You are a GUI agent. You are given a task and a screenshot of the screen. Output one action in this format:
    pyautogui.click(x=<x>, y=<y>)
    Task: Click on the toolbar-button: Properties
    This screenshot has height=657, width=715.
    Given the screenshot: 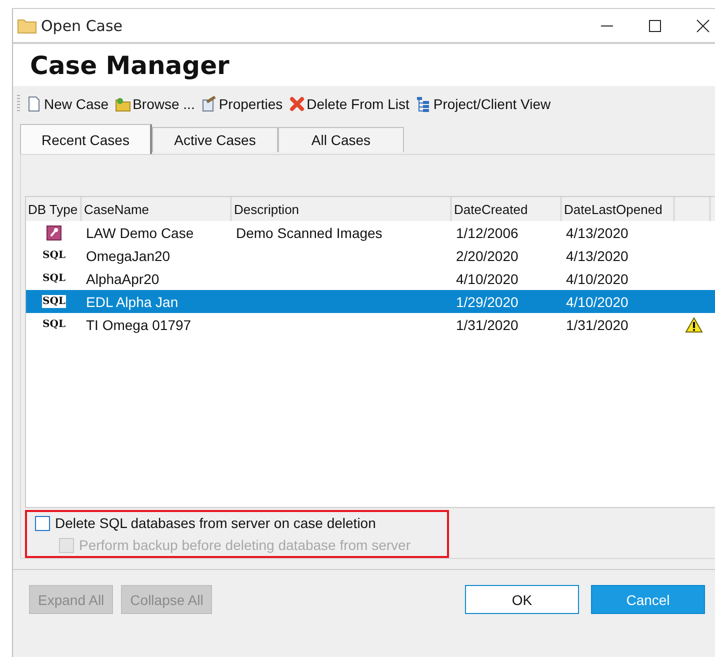 What is the action you would take?
    pyautogui.click(x=241, y=104)
    